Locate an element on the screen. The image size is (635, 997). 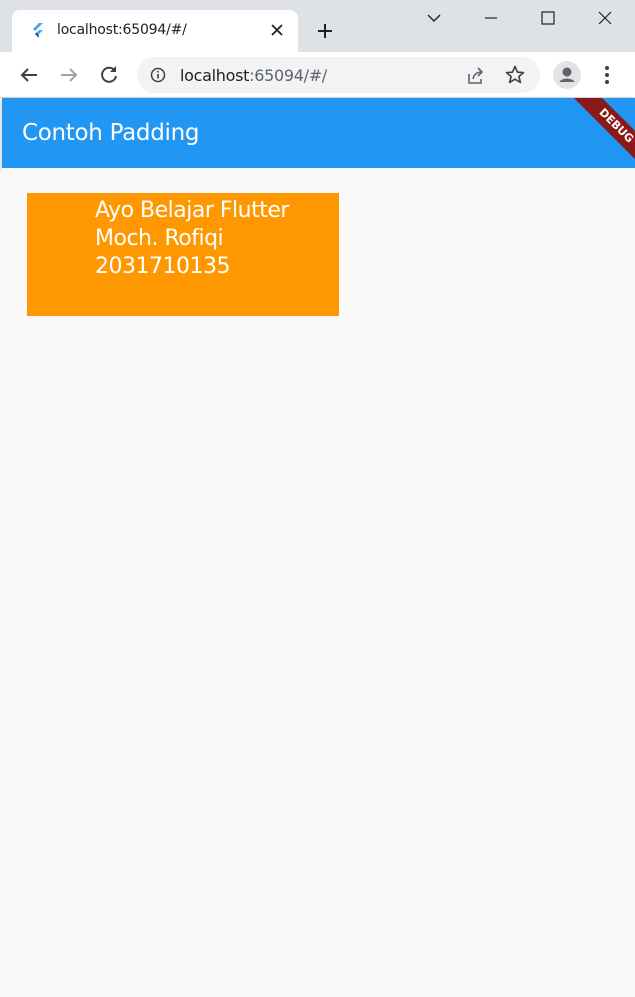
tab-strip: localhost:65094/#/ is located at coordinates (317, 26).